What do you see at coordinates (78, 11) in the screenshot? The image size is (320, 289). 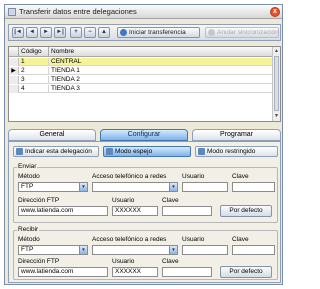 I see `window-title: Transferir datos entre delegaciones` at bounding box center [78, 11].